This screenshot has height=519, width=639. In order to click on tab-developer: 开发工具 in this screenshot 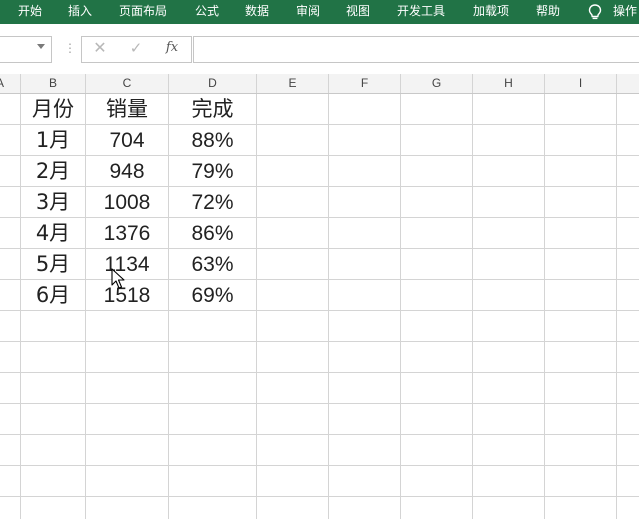, I will do `click(421, 12)`.